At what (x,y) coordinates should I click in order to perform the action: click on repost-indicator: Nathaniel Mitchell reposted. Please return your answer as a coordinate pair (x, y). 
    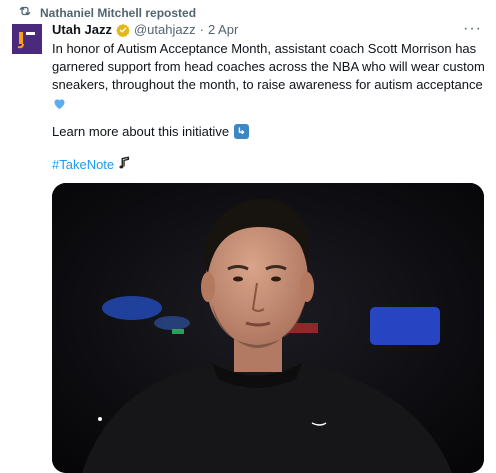
    Looking at the image, I should click on (107, 12).